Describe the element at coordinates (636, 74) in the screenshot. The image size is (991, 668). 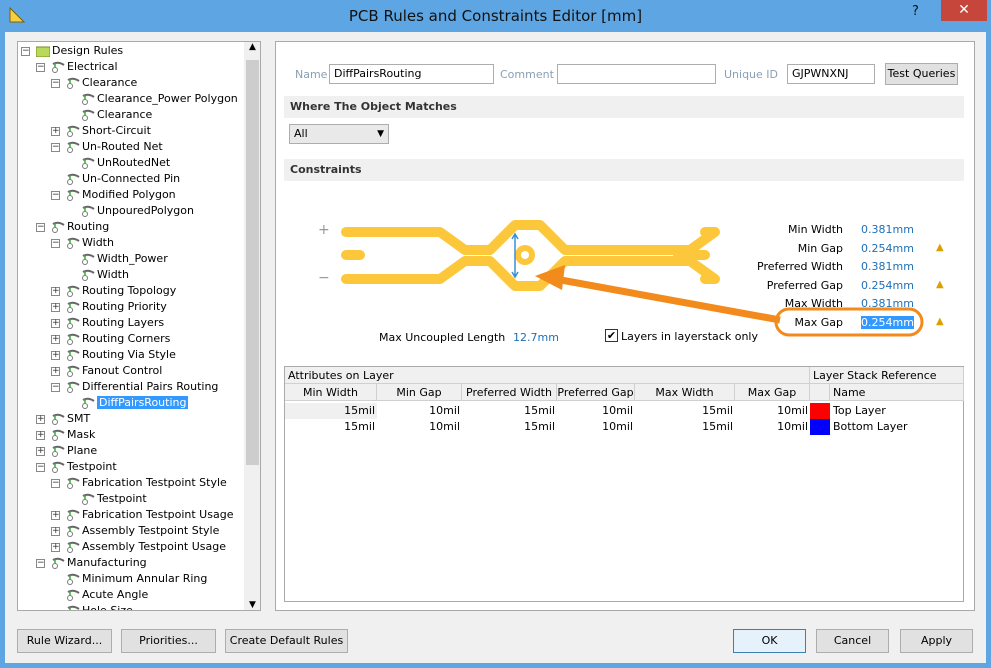
I see `comment-input` at that location.